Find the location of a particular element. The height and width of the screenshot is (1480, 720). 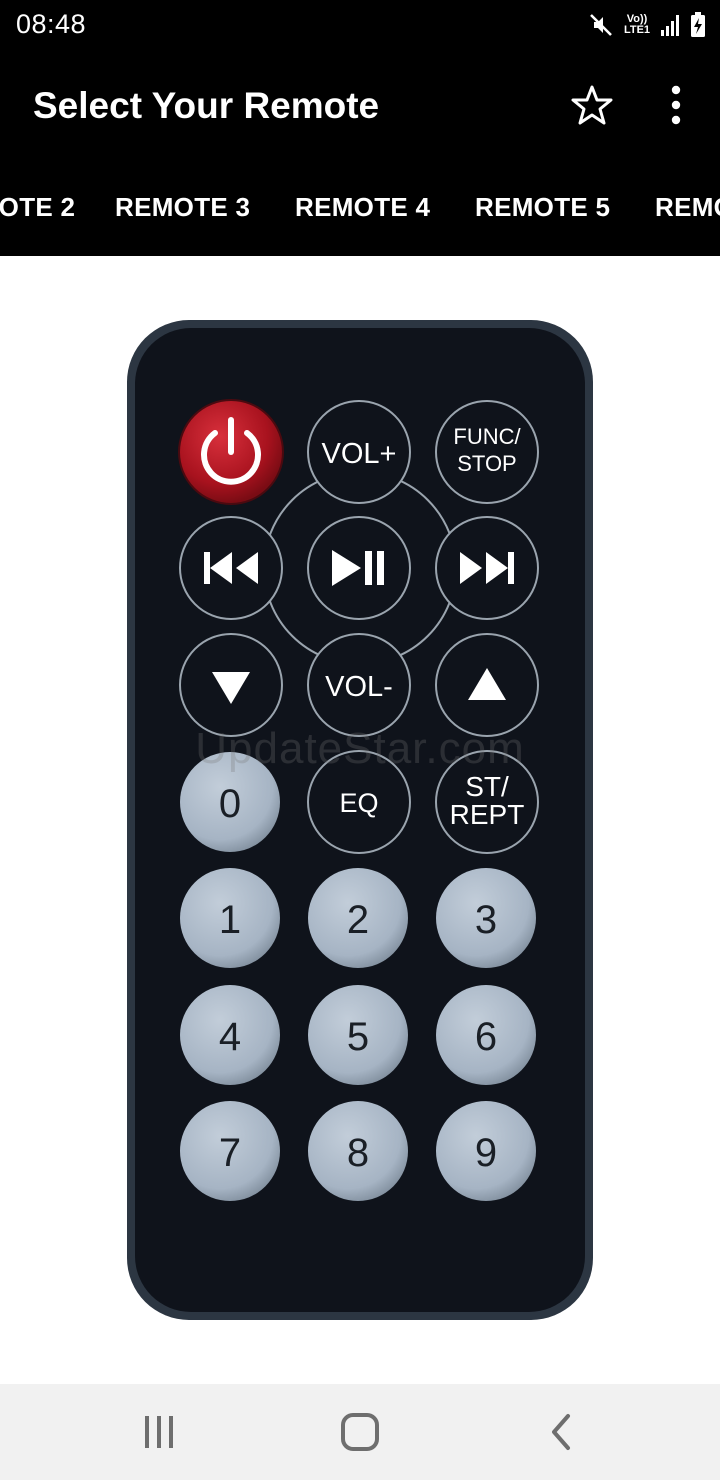

func-stop-button: FUNC/ STOP is located at coordinates (487, 452).